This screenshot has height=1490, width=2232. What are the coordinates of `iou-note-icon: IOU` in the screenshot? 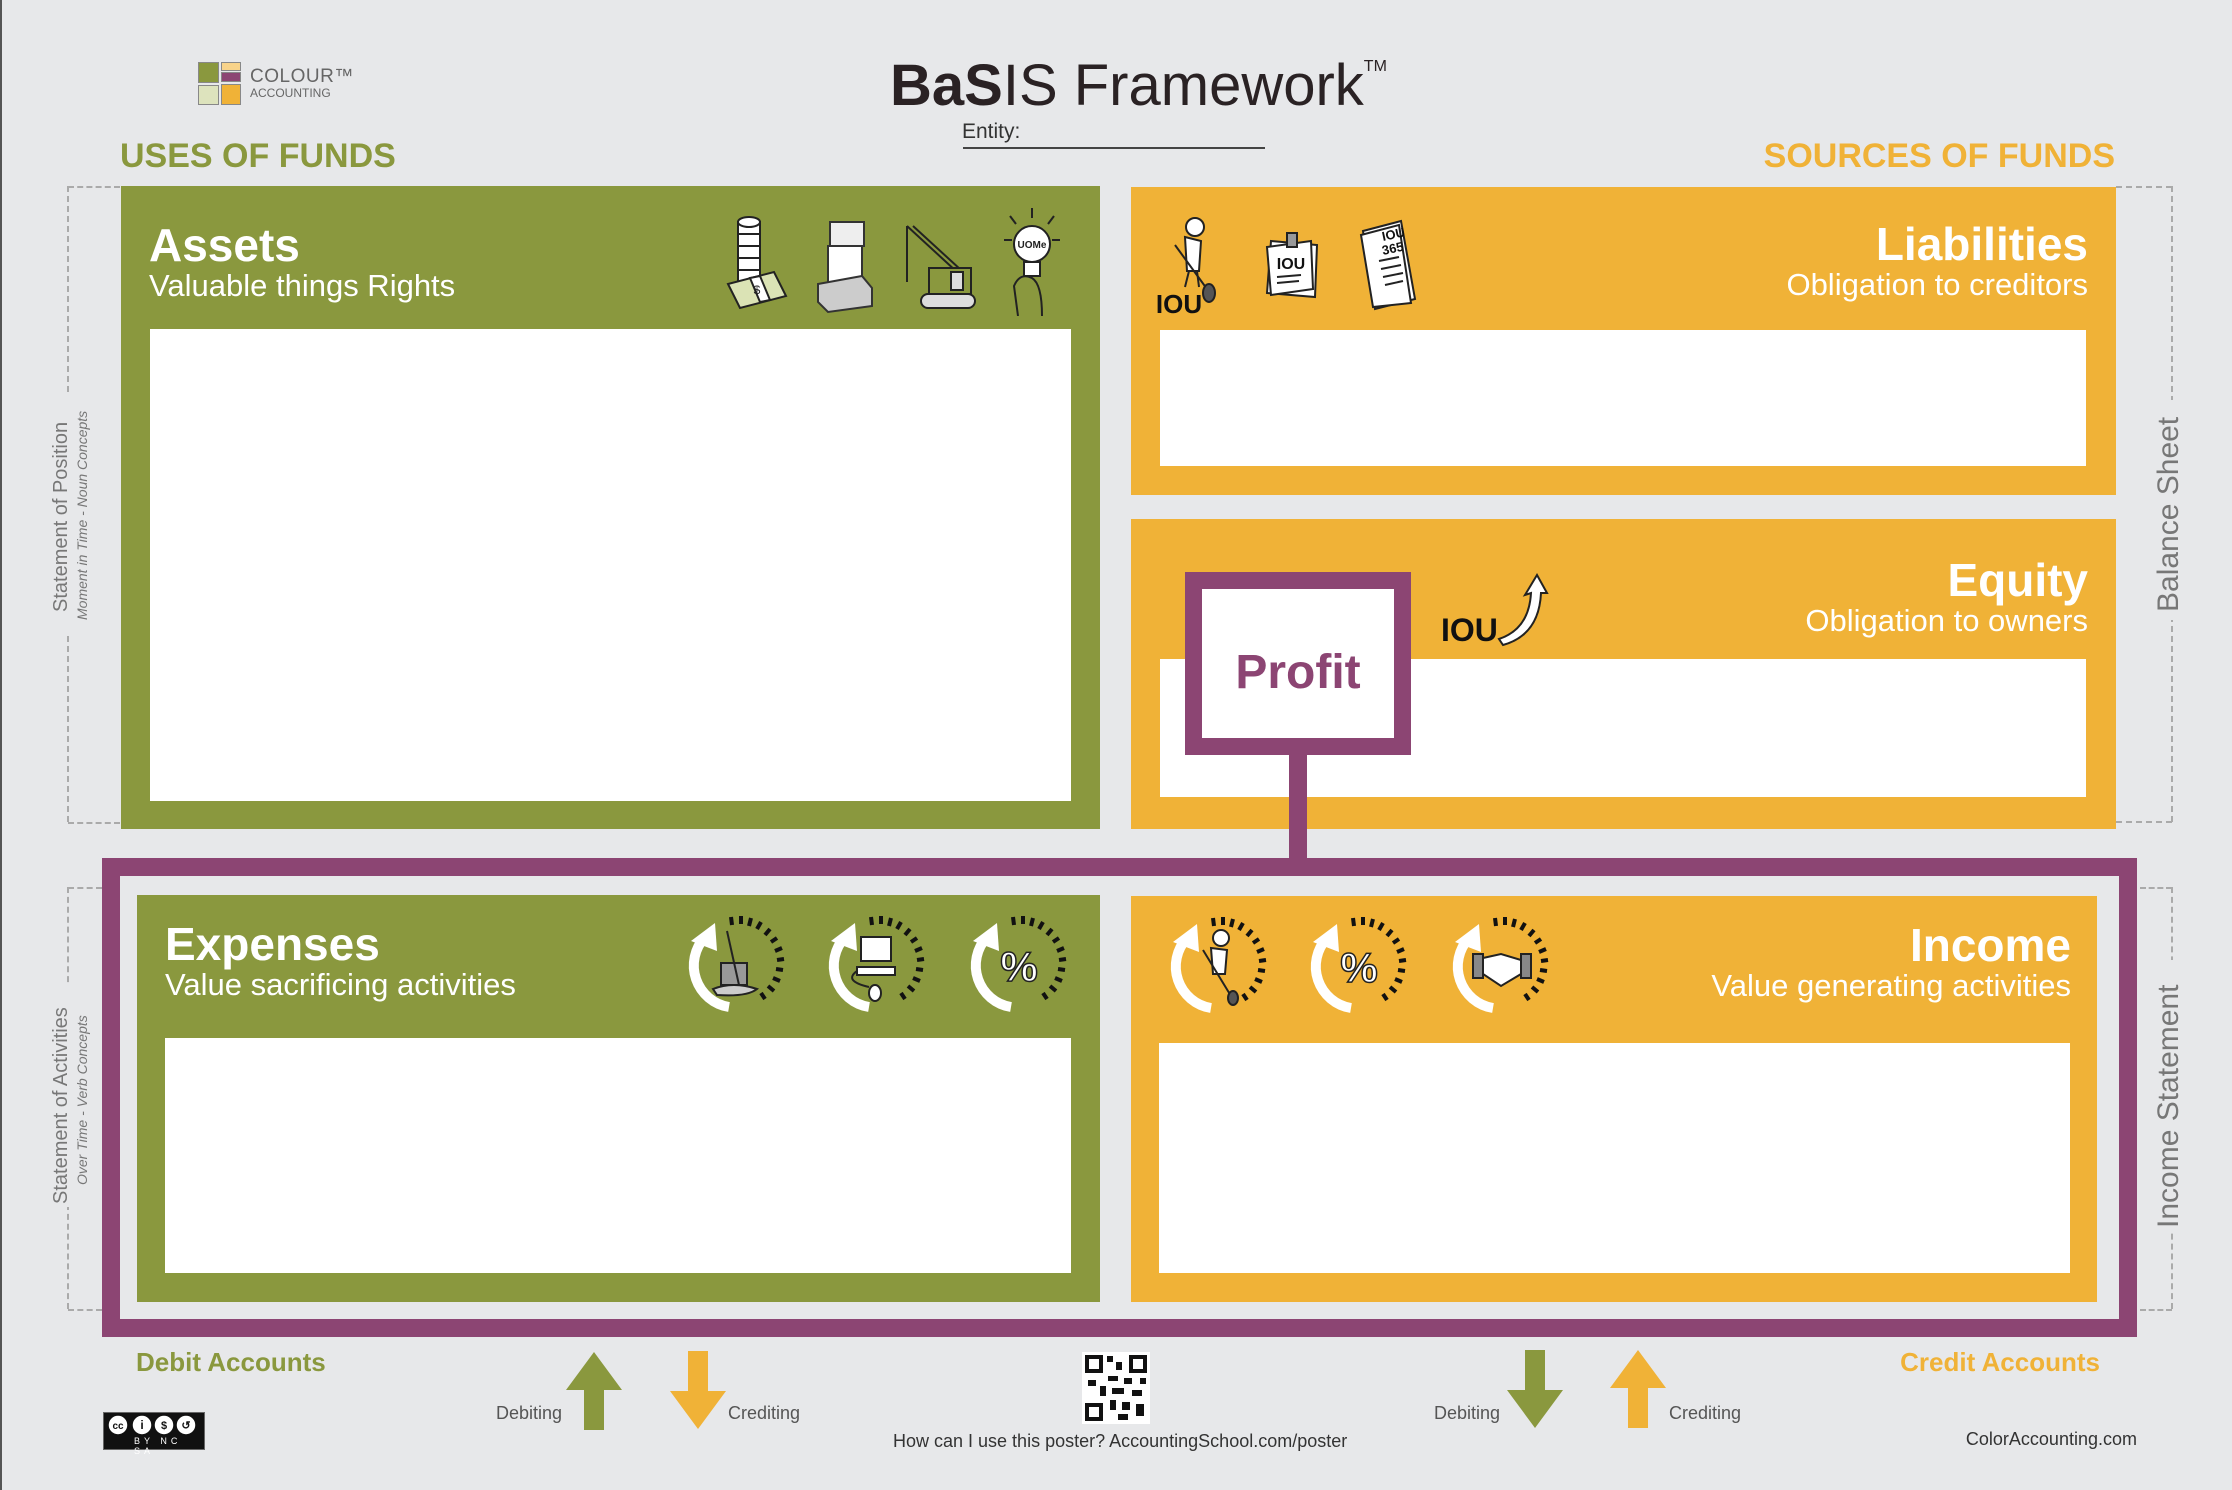 It's located at (1292, 265).